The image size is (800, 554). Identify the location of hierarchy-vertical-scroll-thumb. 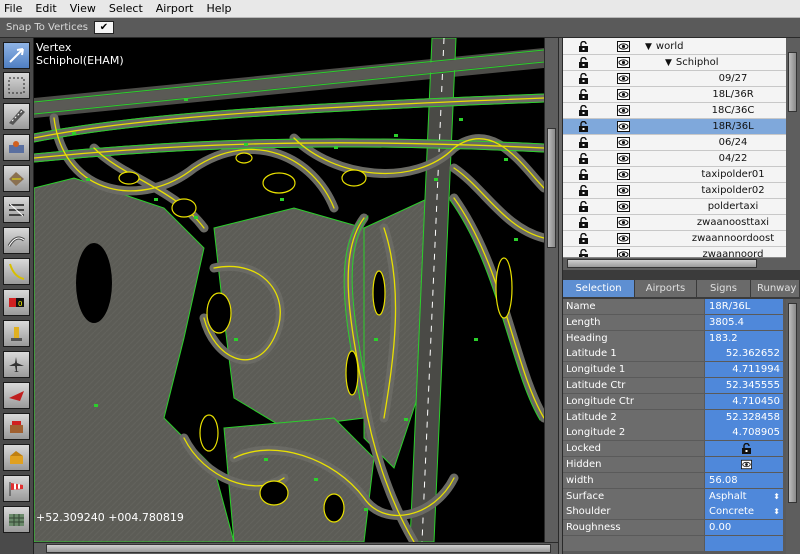
(792, 82).